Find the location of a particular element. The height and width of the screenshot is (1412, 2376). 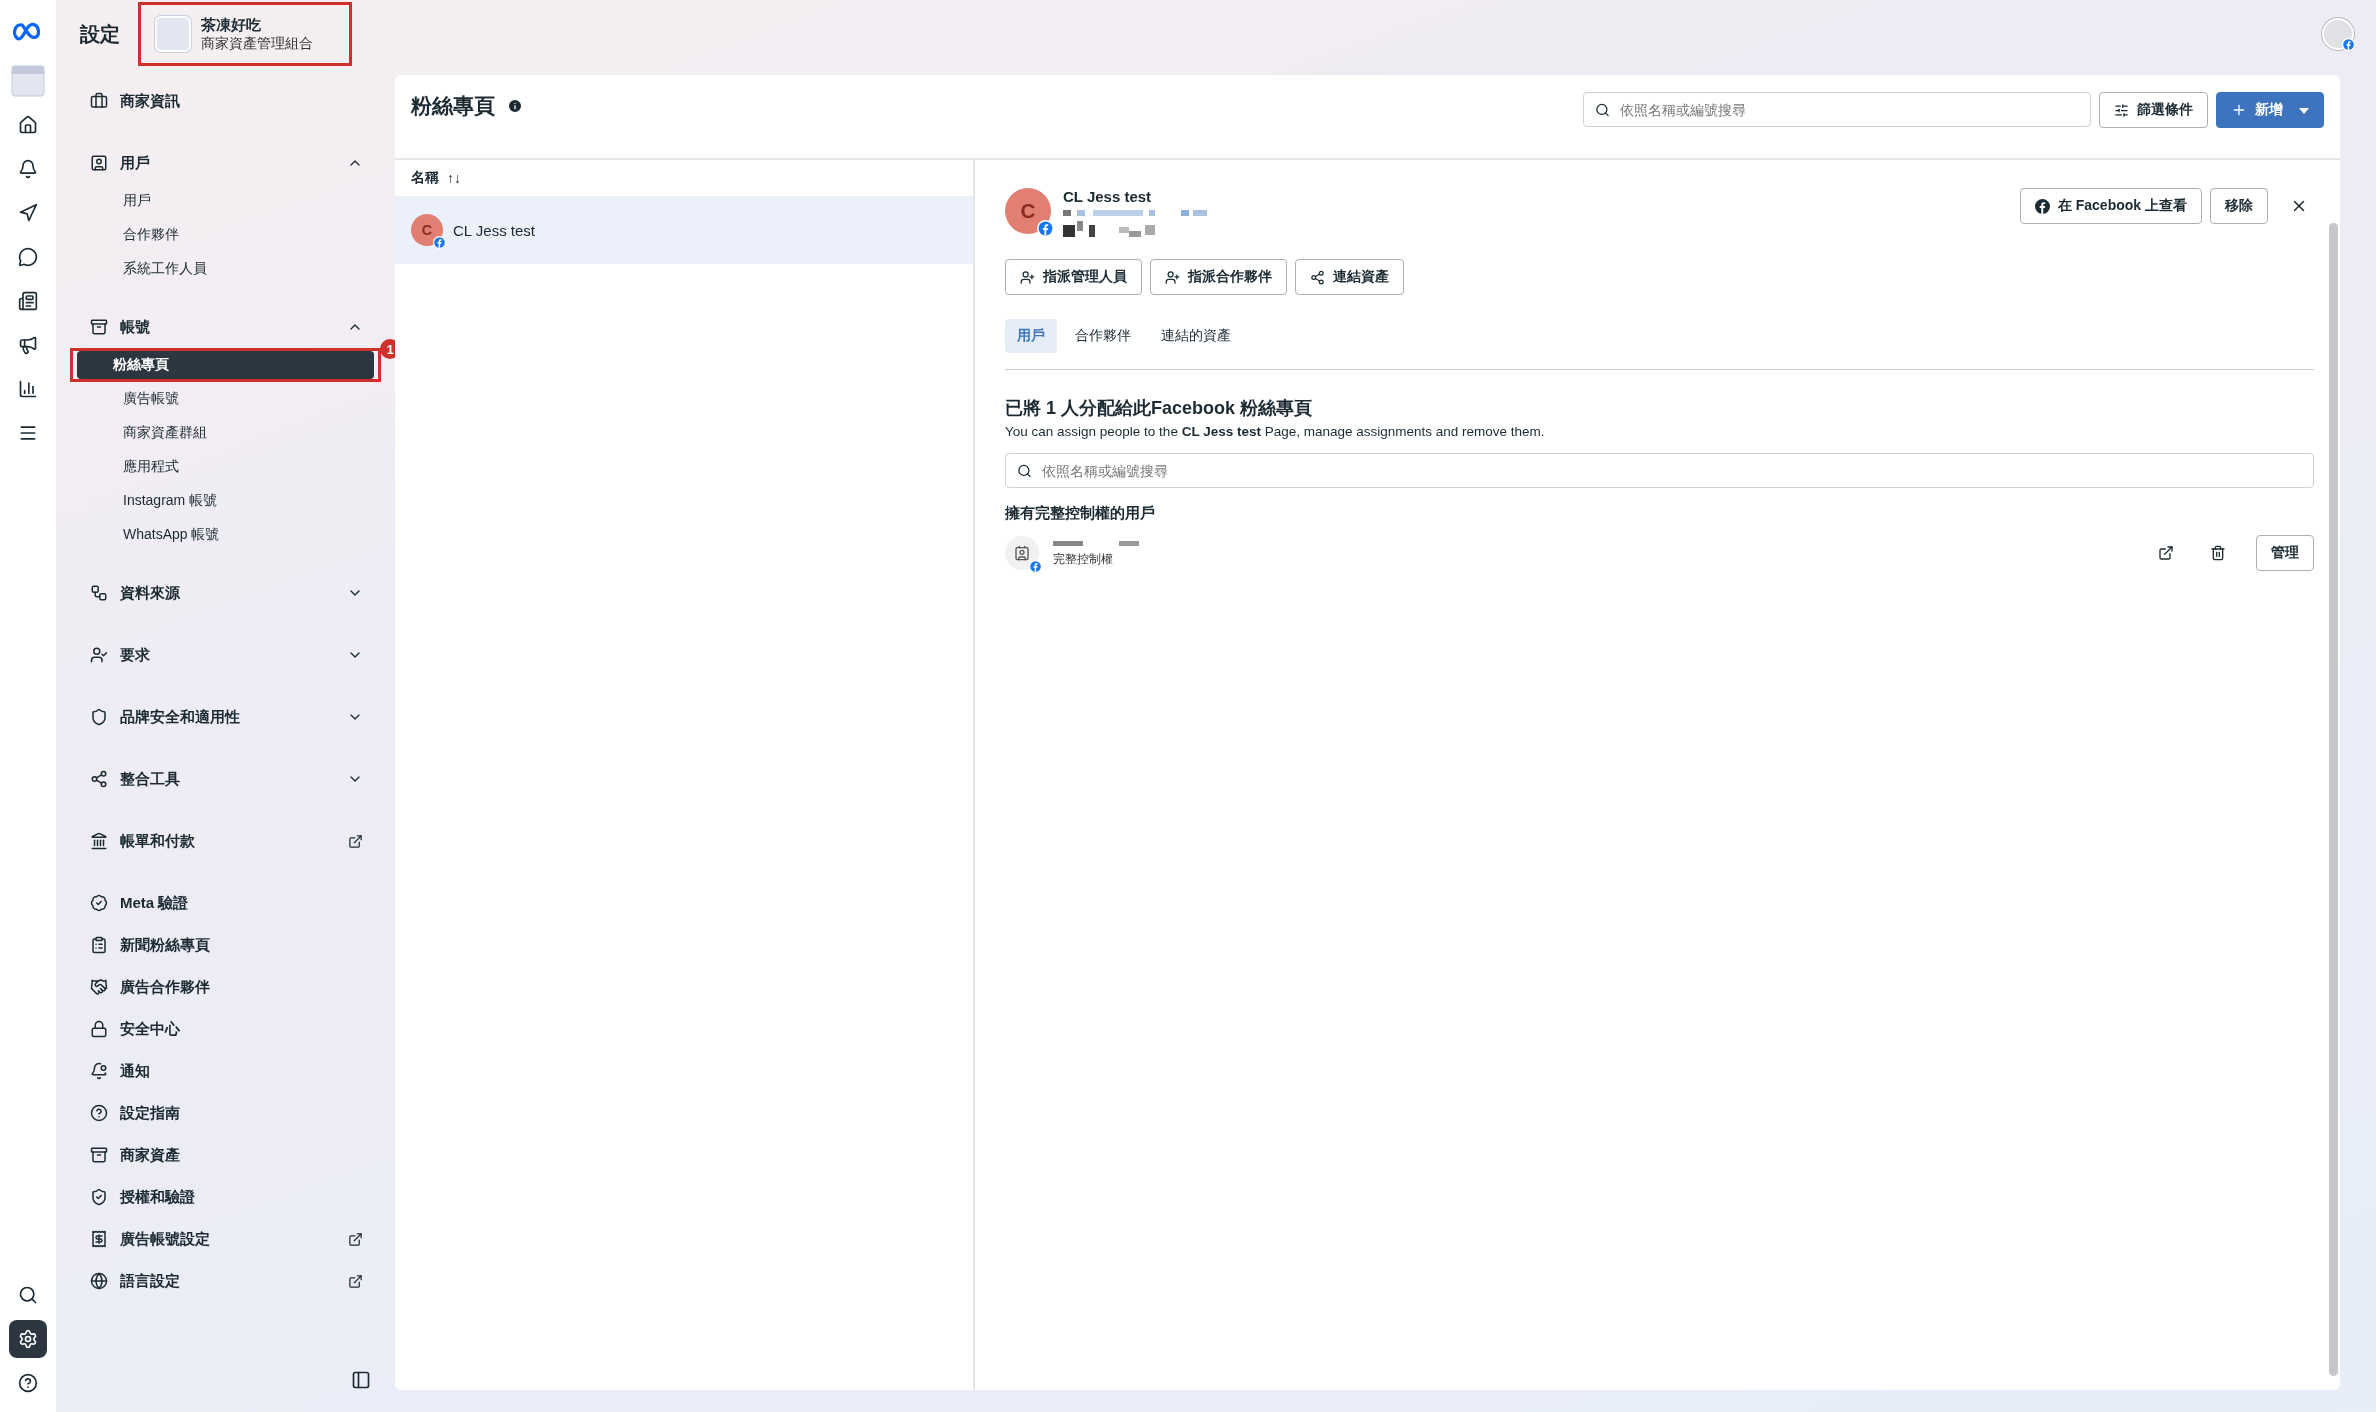

nav-item: 帳單和付款 is located at coordinates (225, 841).